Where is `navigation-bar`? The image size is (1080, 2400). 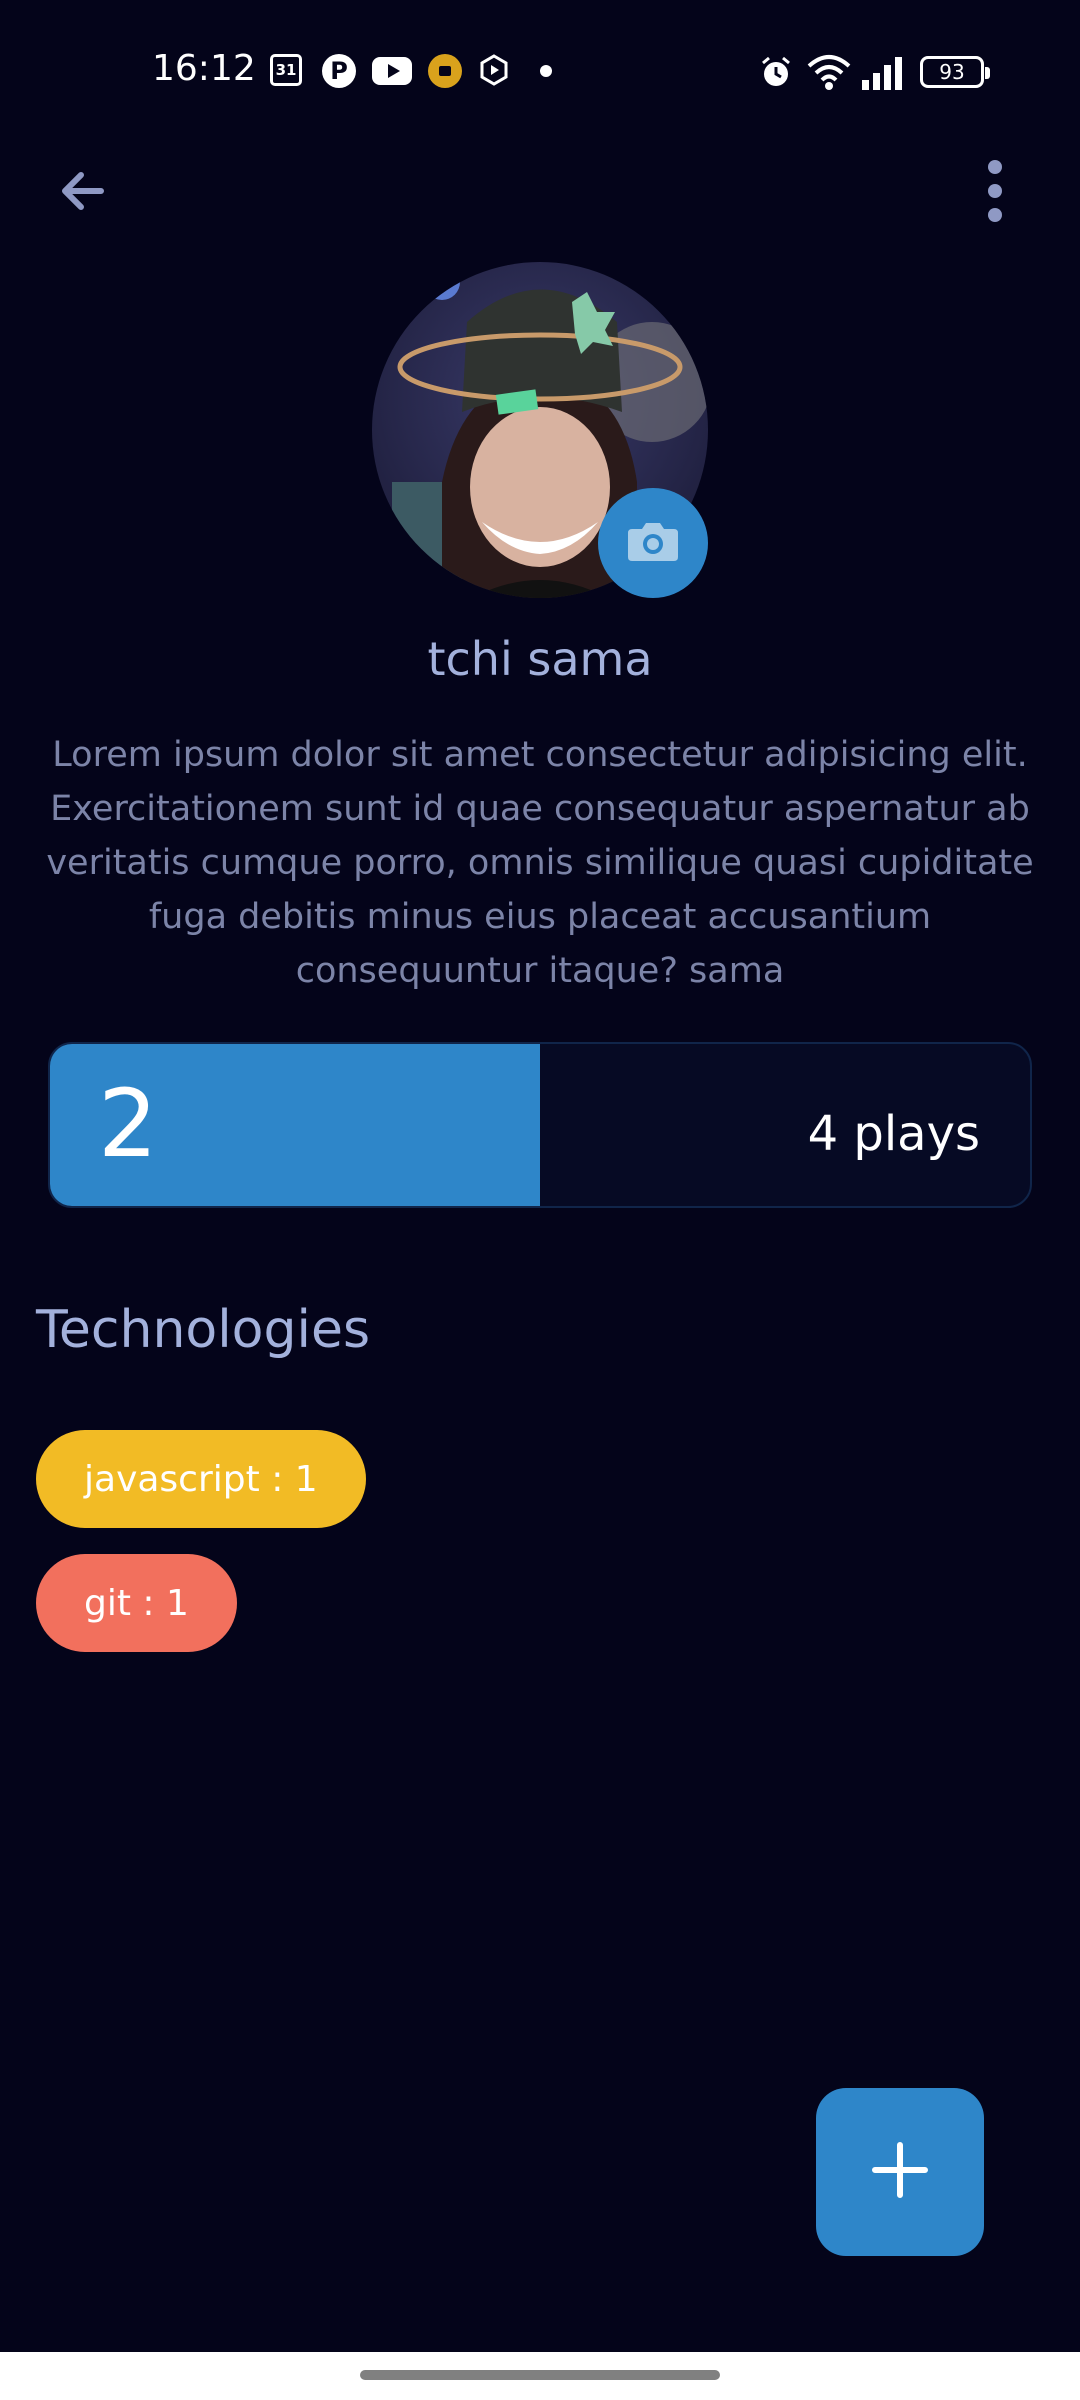 navigation-bar is located at coordinates (540, 2376).